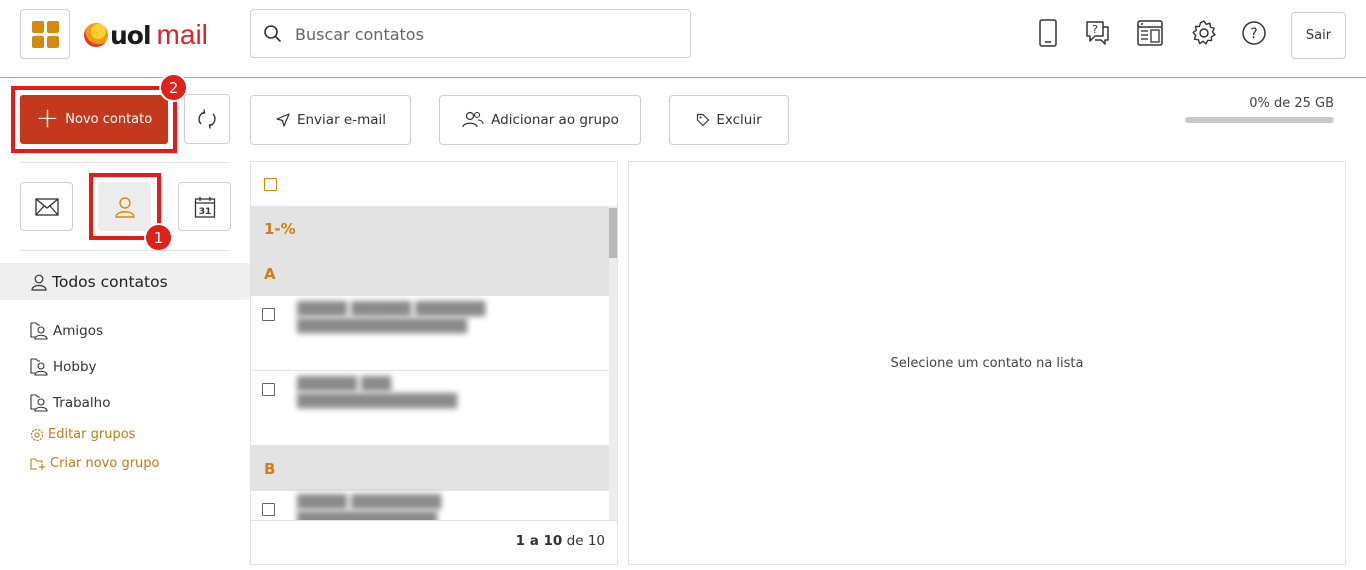 The height and width of the screenshot is (570, 1366). I want to click on step-badge-1: 1, so click(158, 237).